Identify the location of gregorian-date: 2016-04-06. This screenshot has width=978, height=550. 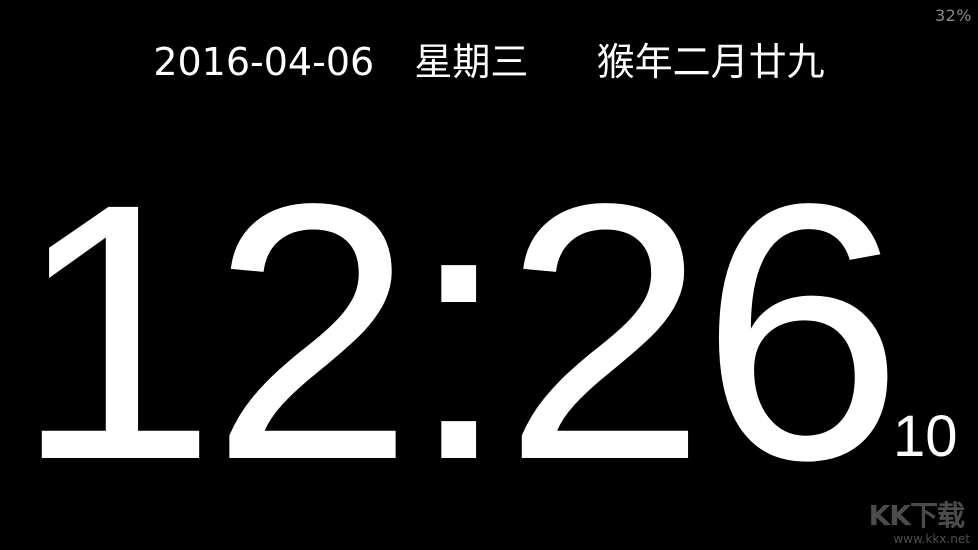
(264, 62).